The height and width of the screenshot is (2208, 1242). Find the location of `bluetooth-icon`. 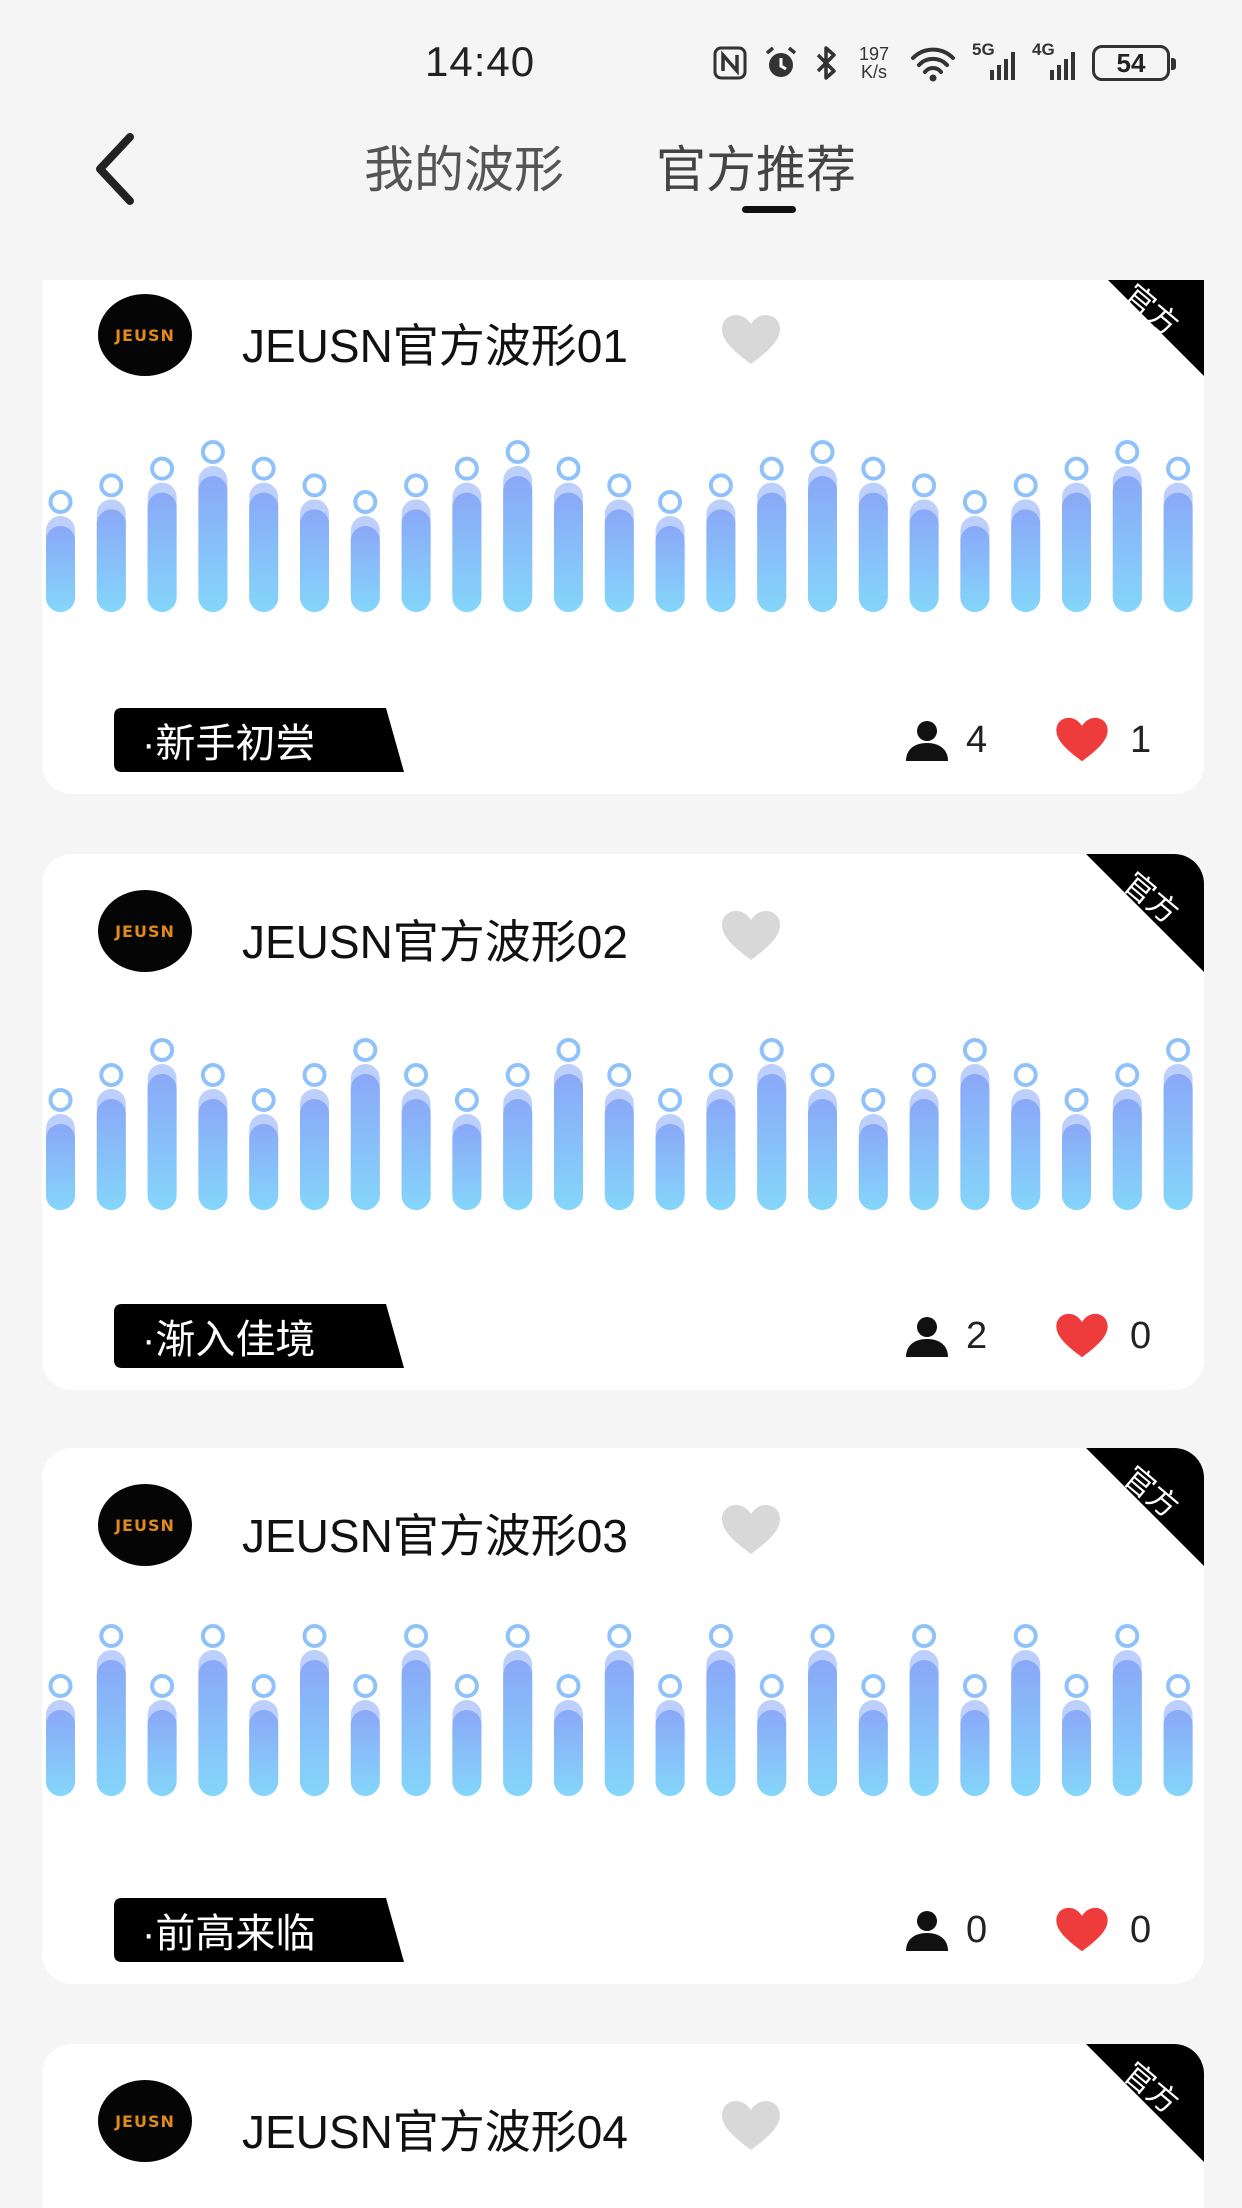

bluetooth-icon is located at coordinates (826, 63).